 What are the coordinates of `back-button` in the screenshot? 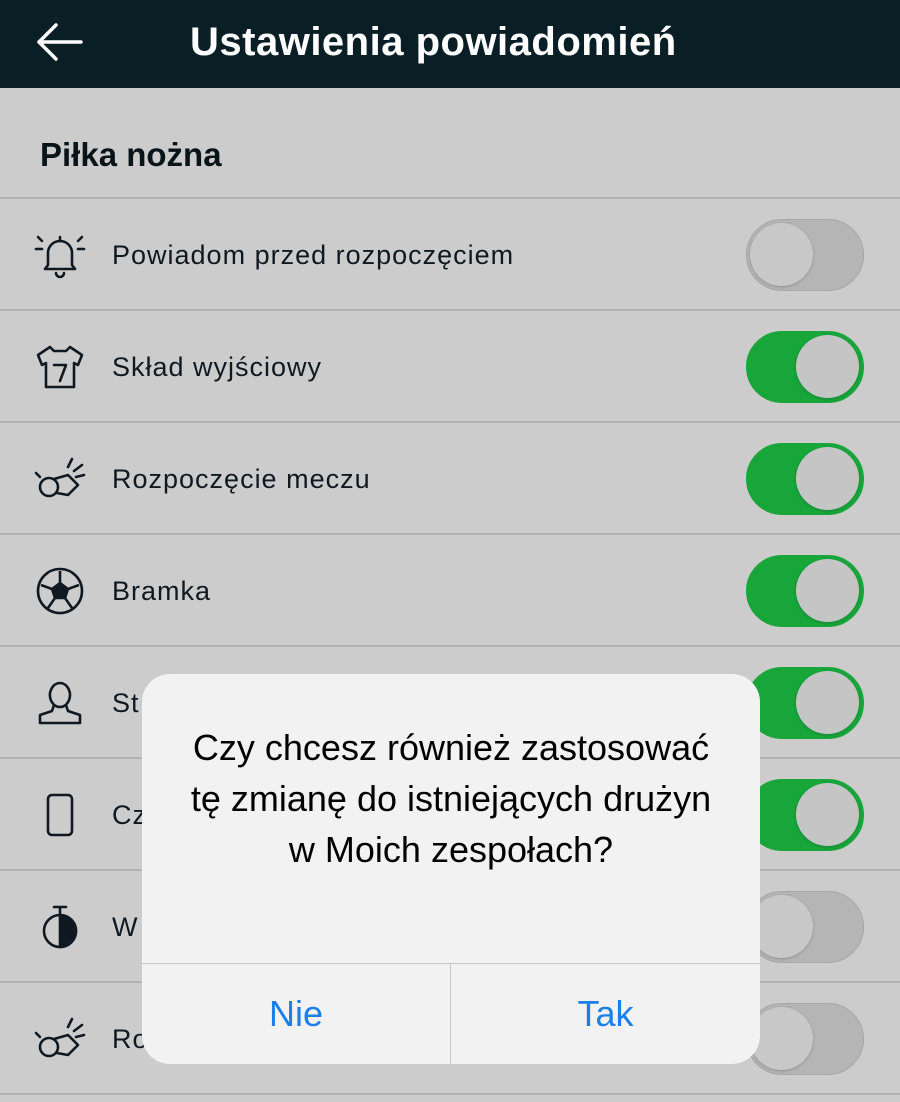 It's located at (59, 42).